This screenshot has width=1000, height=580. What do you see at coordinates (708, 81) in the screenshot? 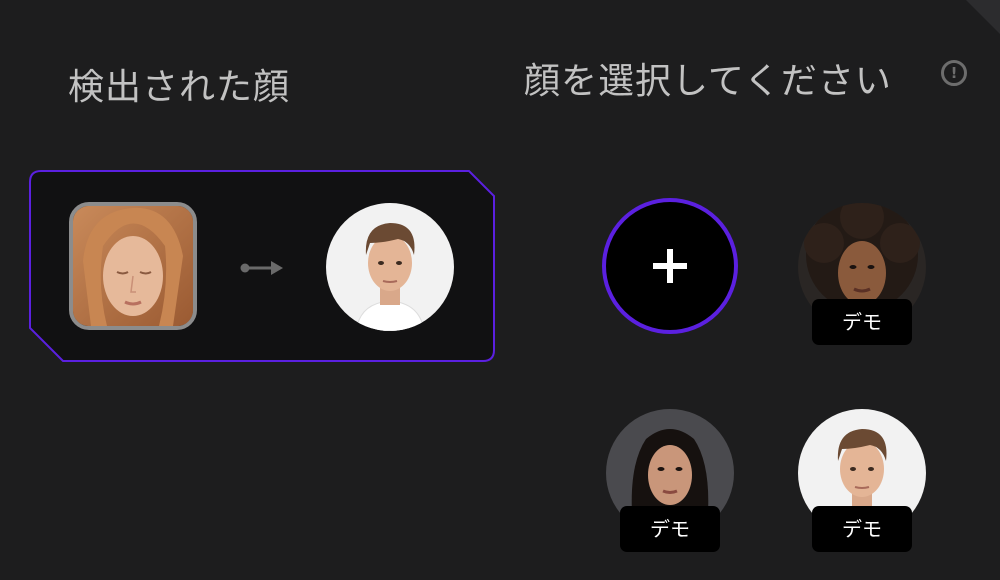
I see `select-face-heading: 顔を選択してください` at bounding box center [708, 81].